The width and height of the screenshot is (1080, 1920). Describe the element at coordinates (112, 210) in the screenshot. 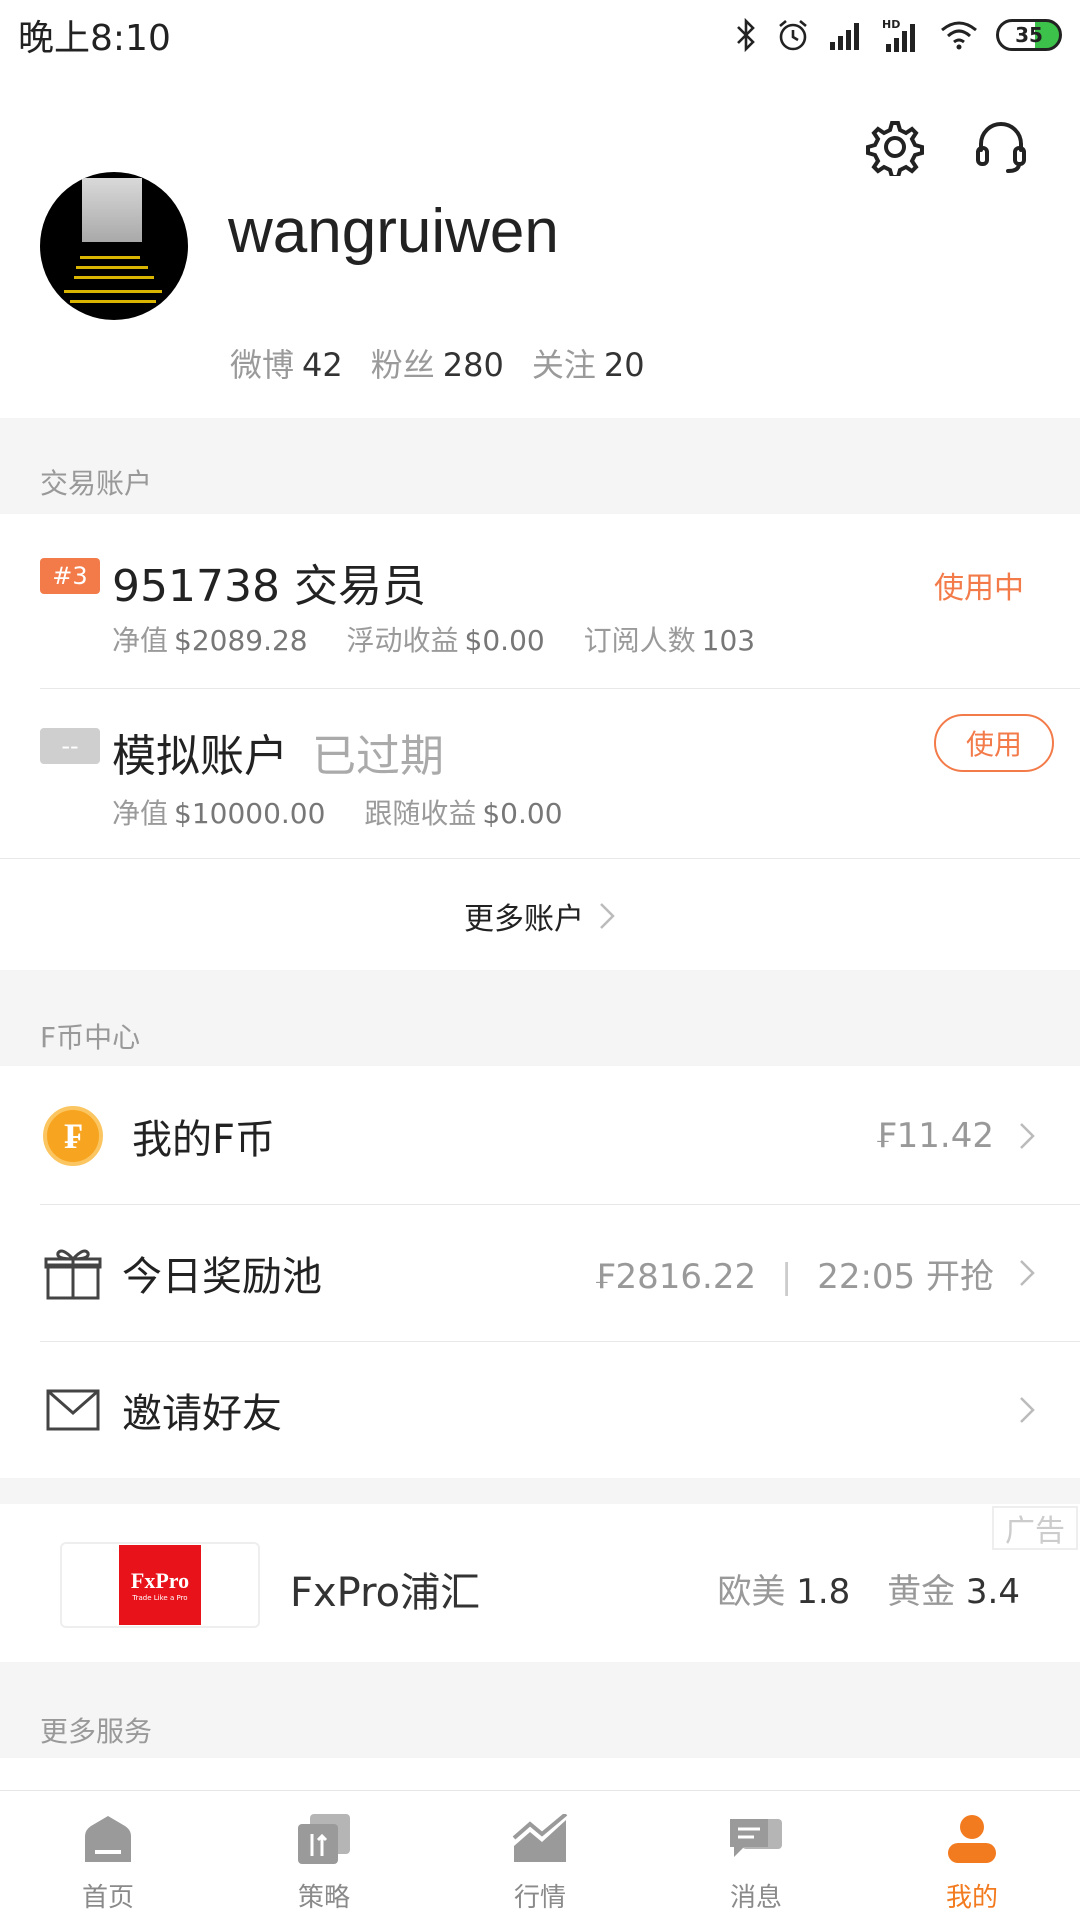

I see `avatar-photo` at that location.